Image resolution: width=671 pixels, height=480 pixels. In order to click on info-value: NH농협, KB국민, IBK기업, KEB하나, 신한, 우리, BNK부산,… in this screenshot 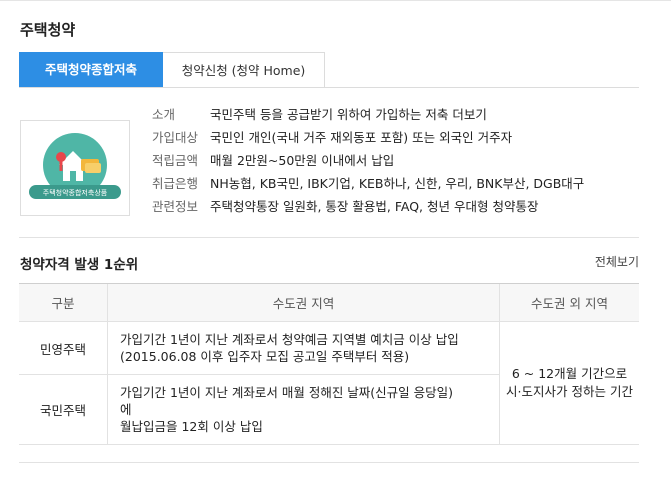, I will do `click(397, 183)`.